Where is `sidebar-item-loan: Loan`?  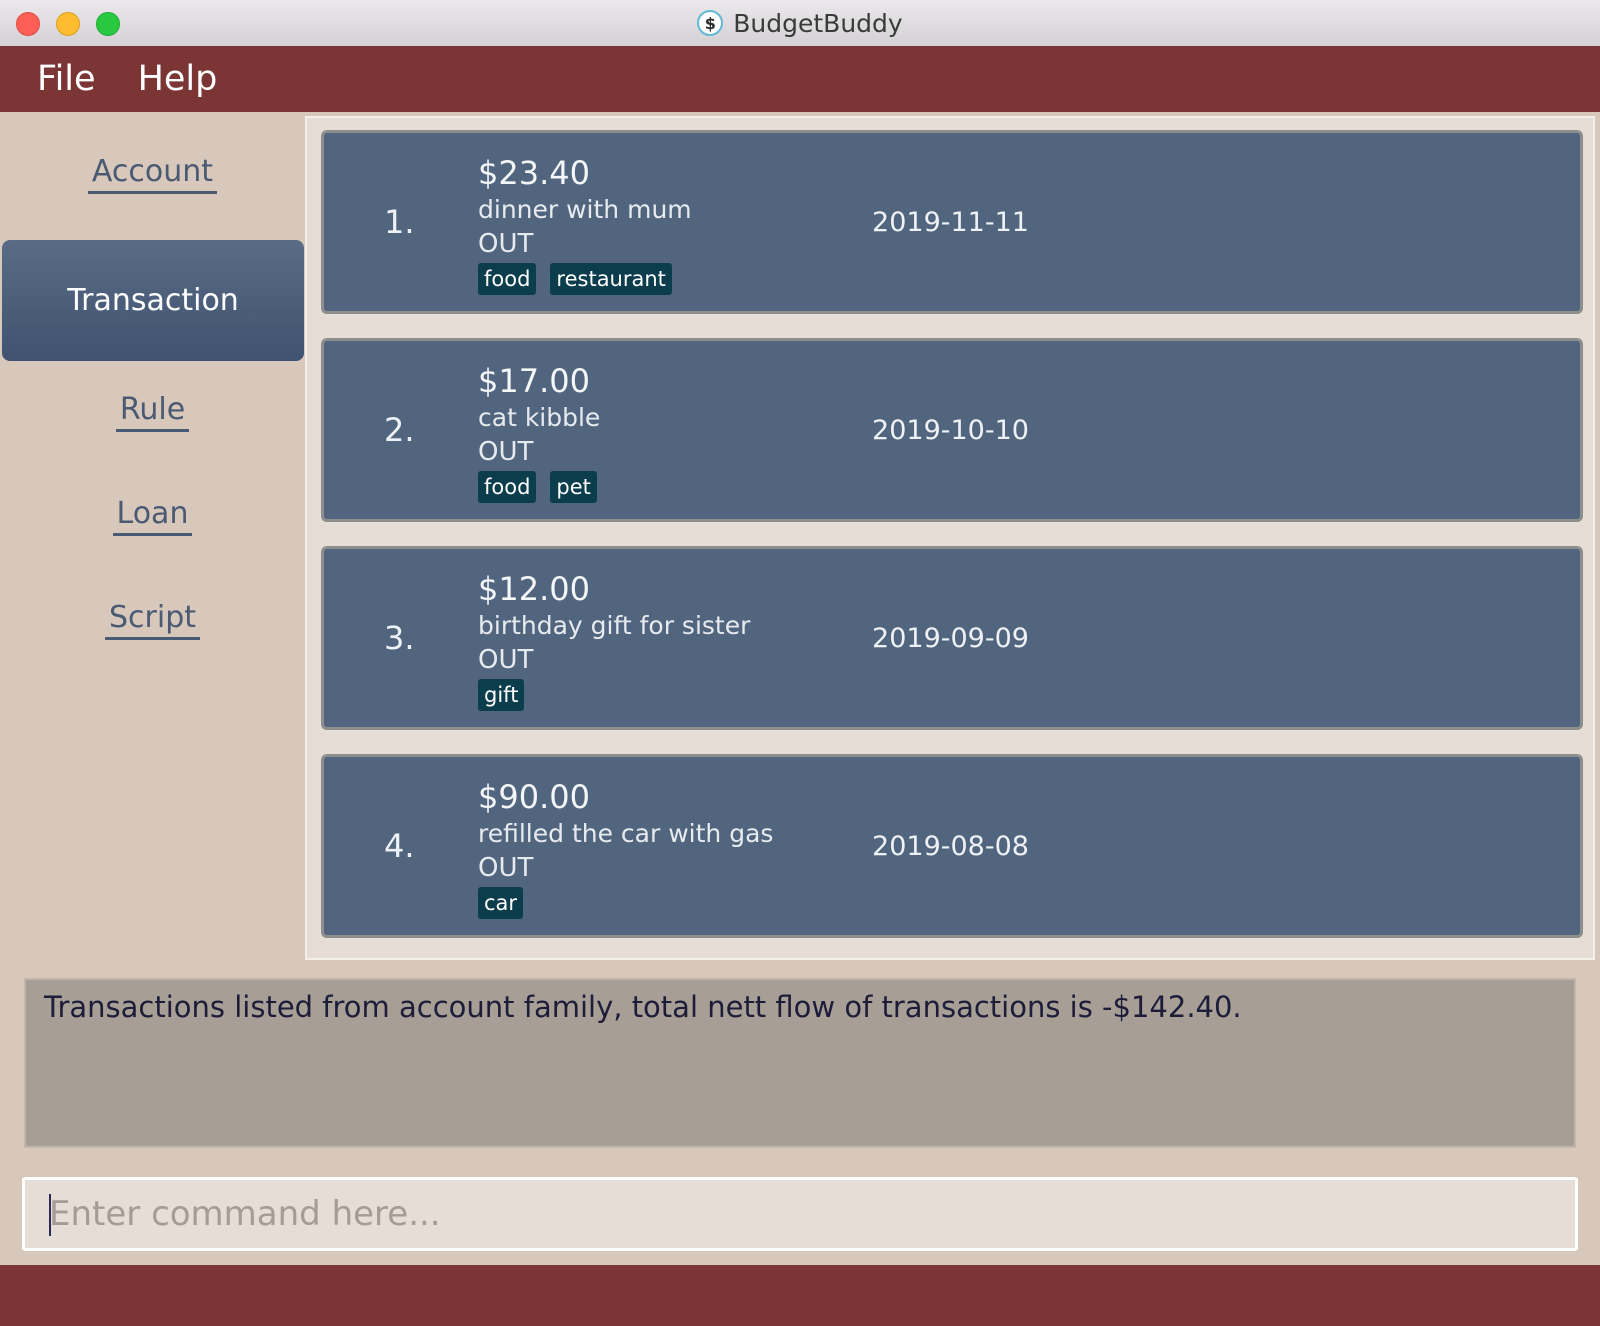 sidebar-item-loan: Loan is located at coordinates (152, 516).